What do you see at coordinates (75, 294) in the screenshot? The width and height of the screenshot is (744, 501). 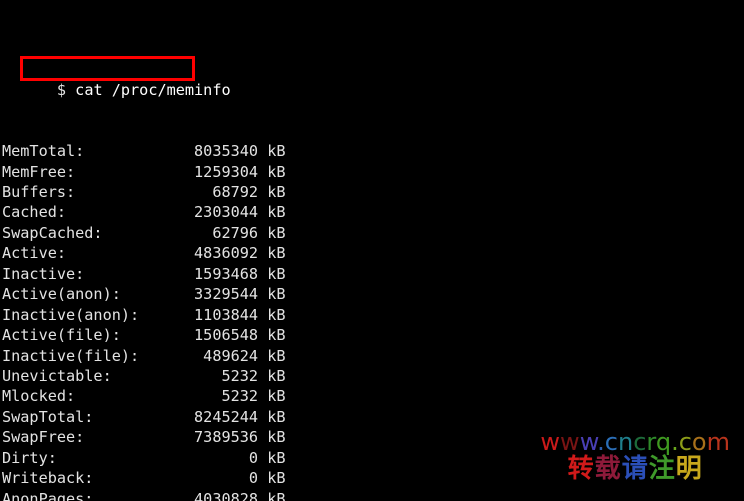 I see `meminfo-label: Active(anon):` at bounding box center [75, 294].